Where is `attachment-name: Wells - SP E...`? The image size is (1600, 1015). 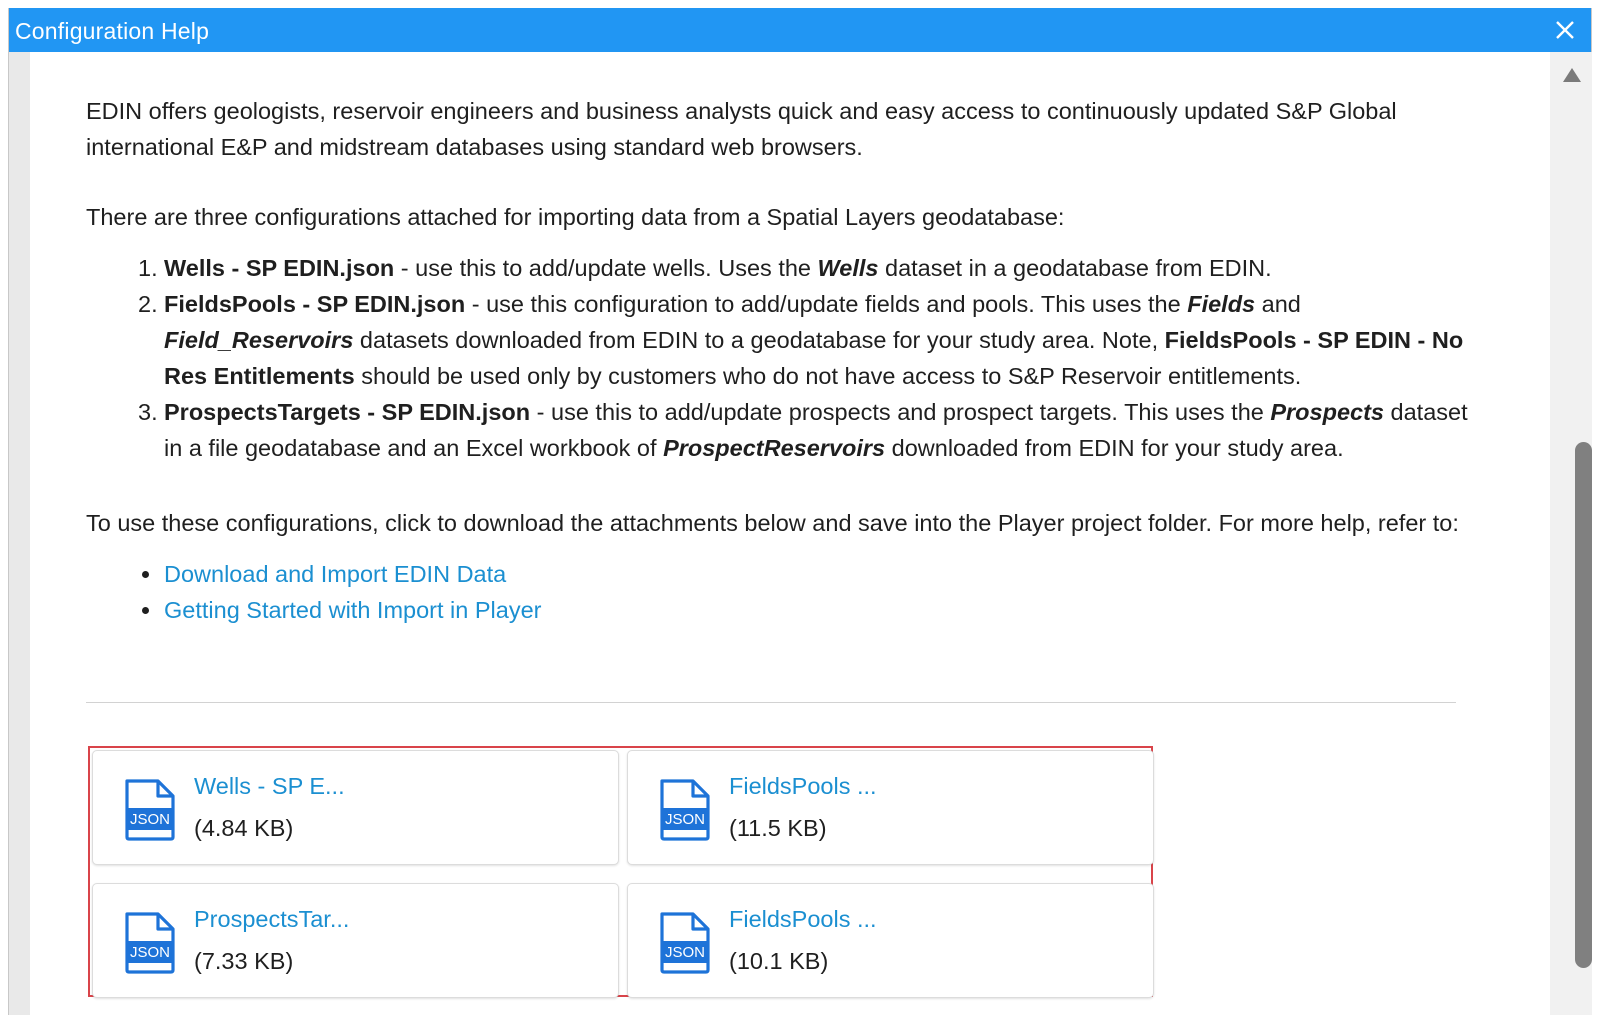
attachment-name: Wells - SP E... is located at coordinates (269, 786).